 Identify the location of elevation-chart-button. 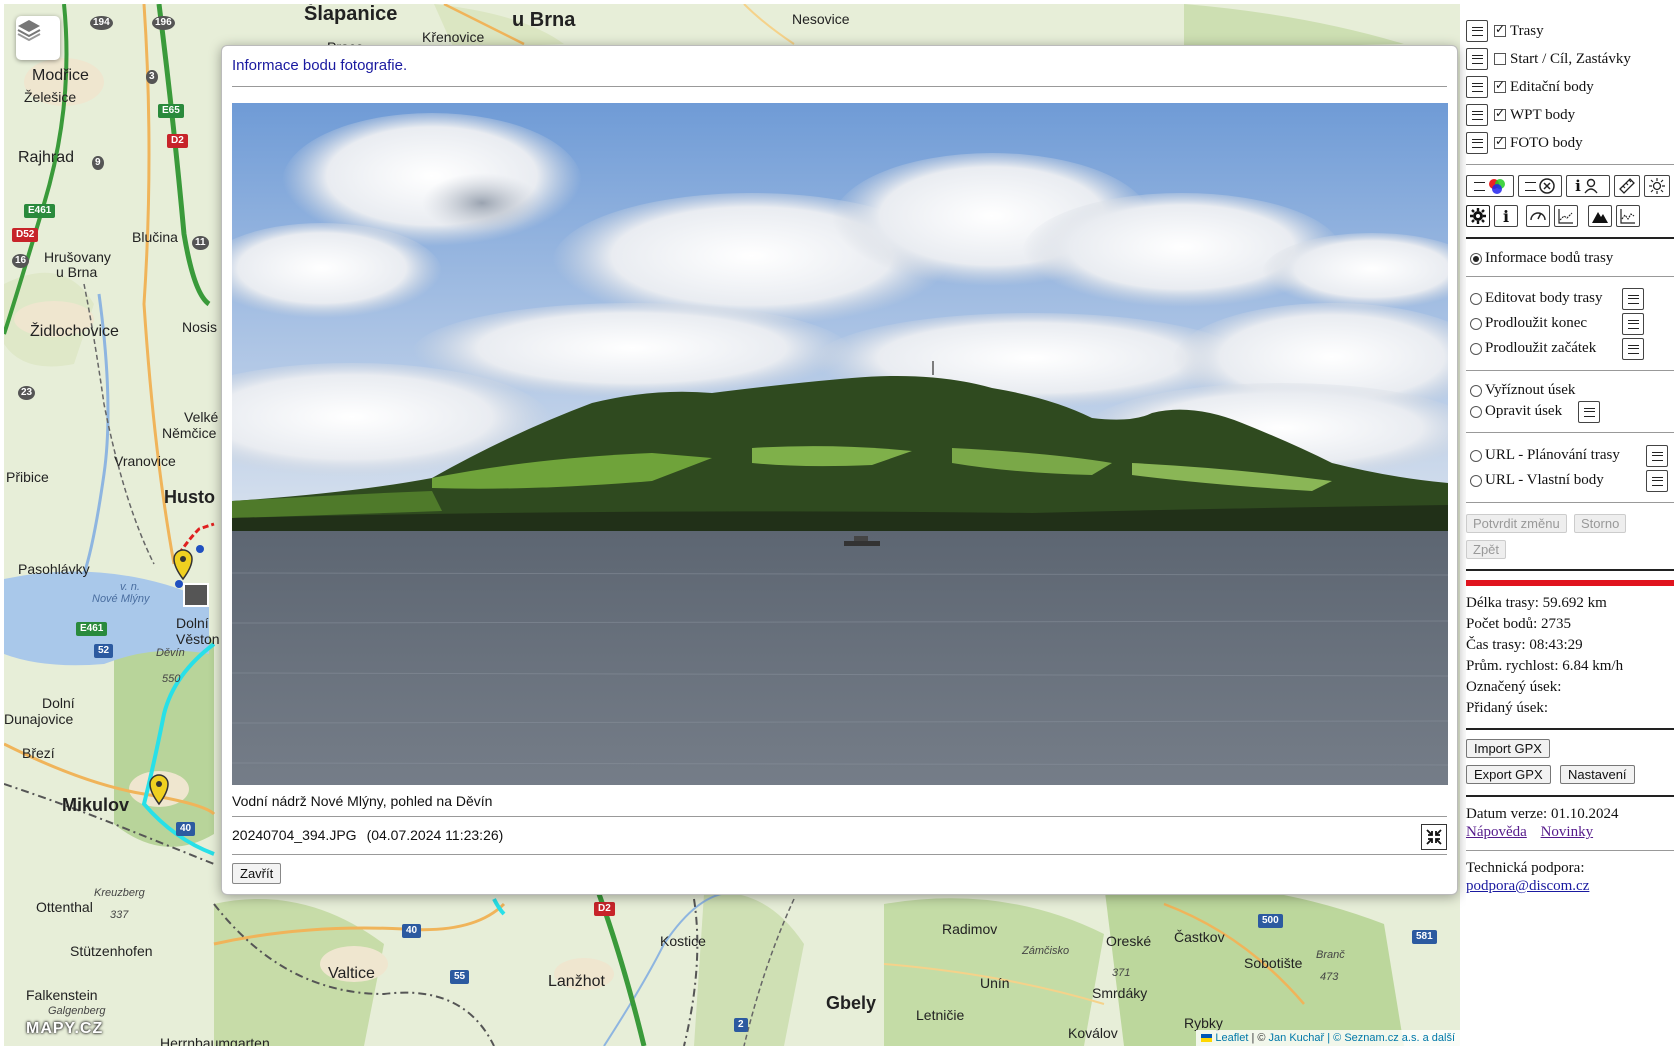
(1628, 216).